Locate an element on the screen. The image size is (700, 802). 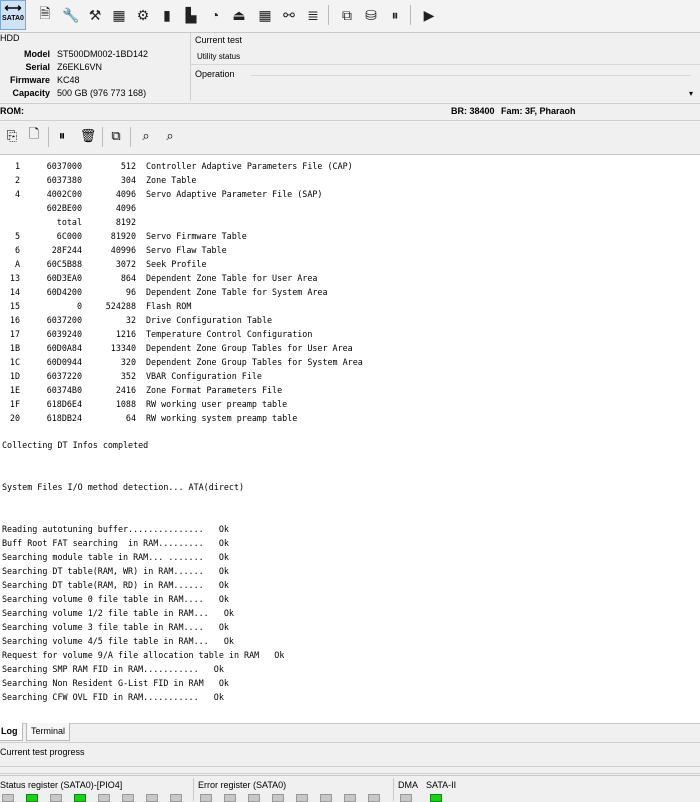
module-description: Flash ROM is located at coordinates (169, 306).